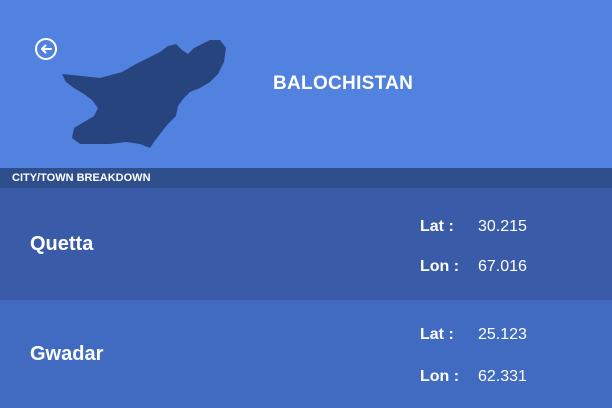 The image size is (612, 408). What do you see at coordinates (473, 335) in the screenshot?
I see `latitude: Lat : 25.123` at bounding box center [473, 335].